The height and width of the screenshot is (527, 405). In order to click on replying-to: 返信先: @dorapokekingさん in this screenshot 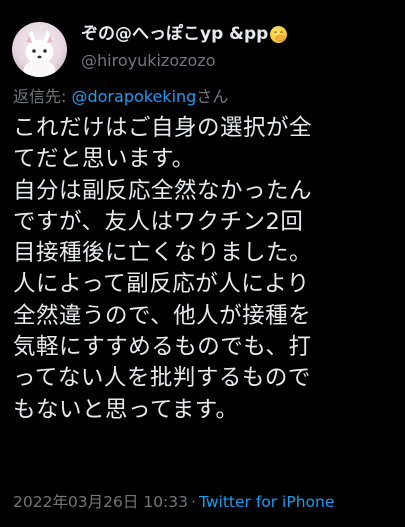, I will do `click(120, 97)`.